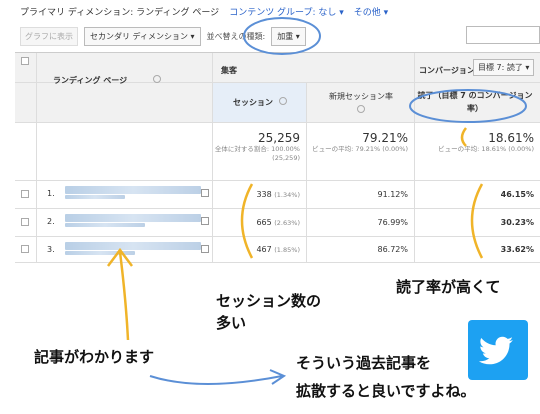 The image size is (540, 414). What do you see at coordinates (236, 36) in the screenshot?
I see `sort-type-label: 並べ替えの種類:` at bounding box center [236, 36].